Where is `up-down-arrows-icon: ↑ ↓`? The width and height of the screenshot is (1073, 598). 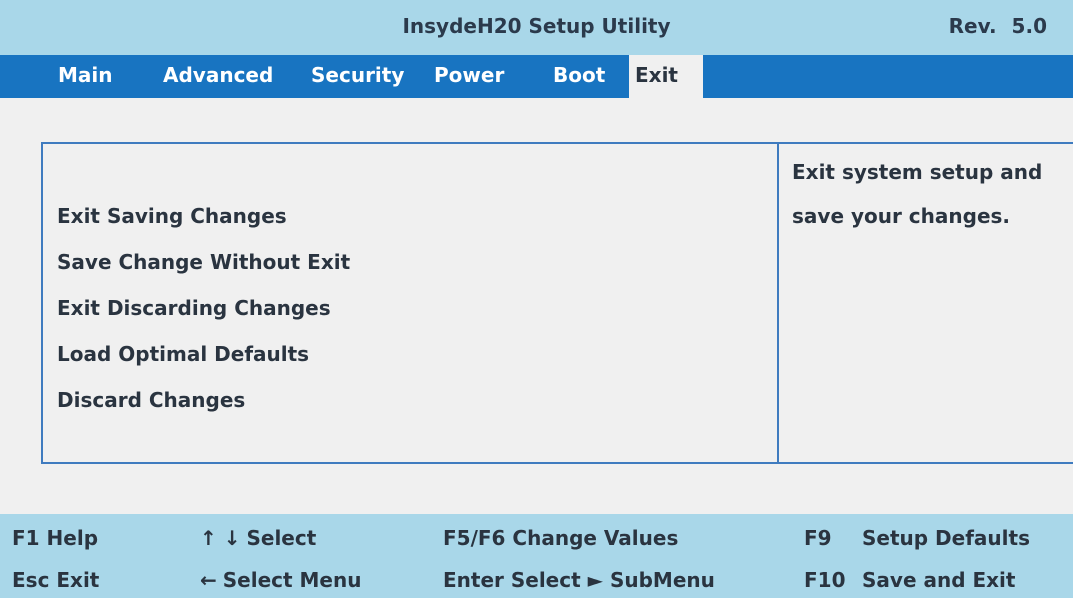 up-down-arrows-icon: ↑ ↓ is located at coordinates (220, 538).